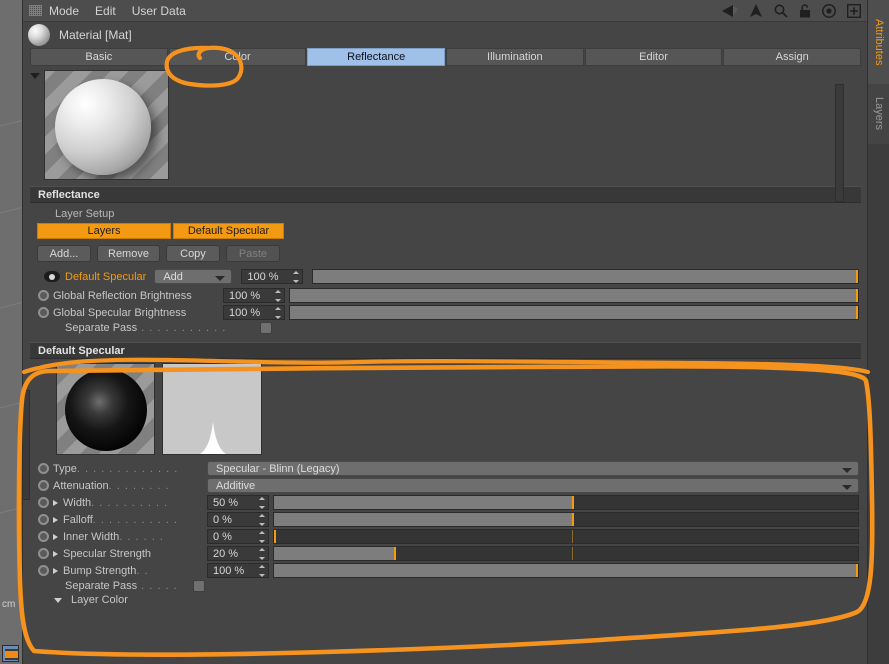  What do you see at coordinates (11, 300) in the screenshot?
I see `viewport-grid-line` at bounding box center [11, 300].